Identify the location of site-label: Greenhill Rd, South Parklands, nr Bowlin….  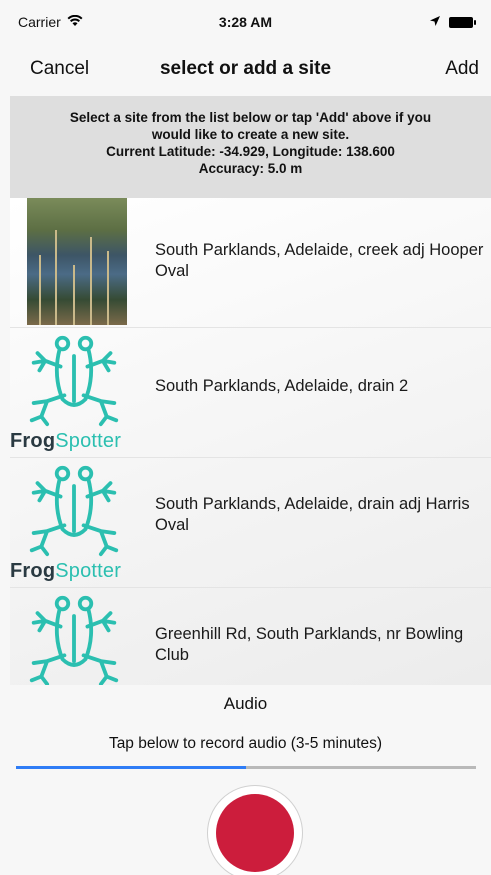
(309, 644).